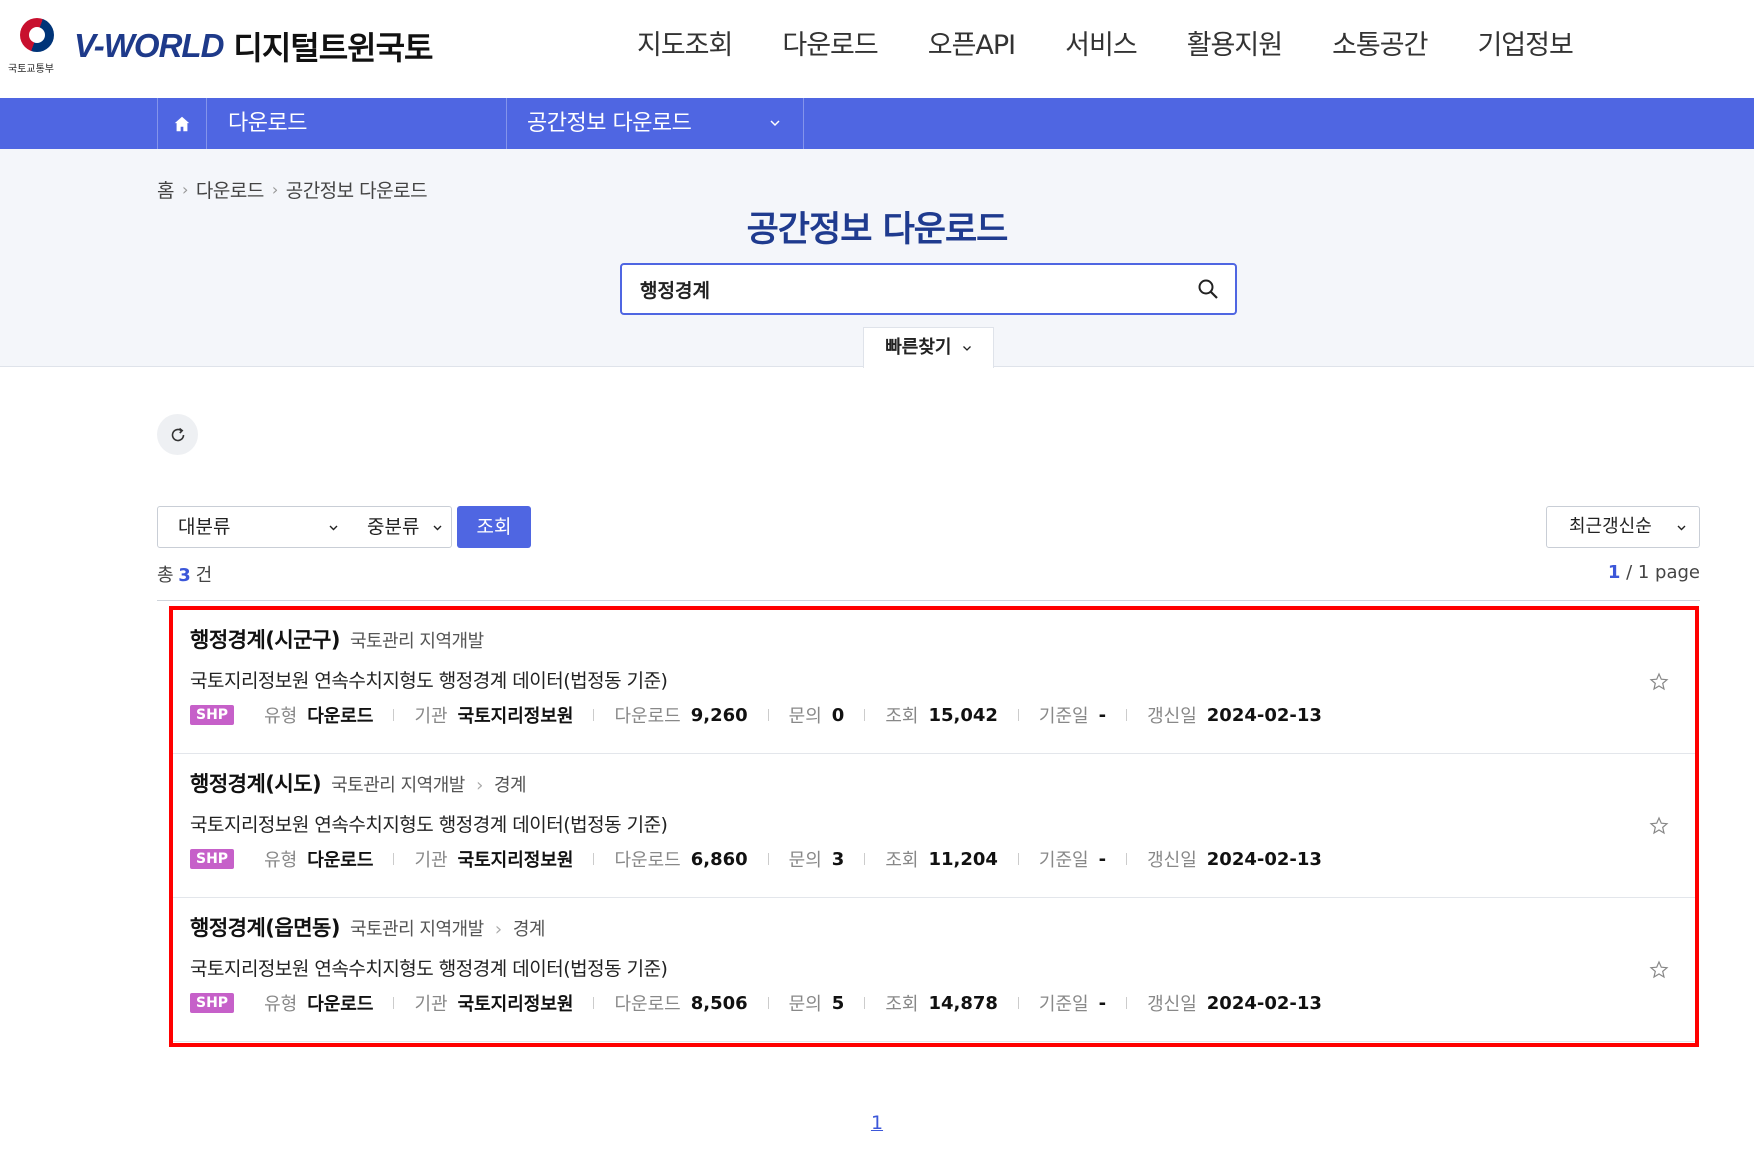 Image resolution: width=1754 pixels, height=1150 pixels. I want to click on ministry-logo: 국토교통부, so click(36, 46).